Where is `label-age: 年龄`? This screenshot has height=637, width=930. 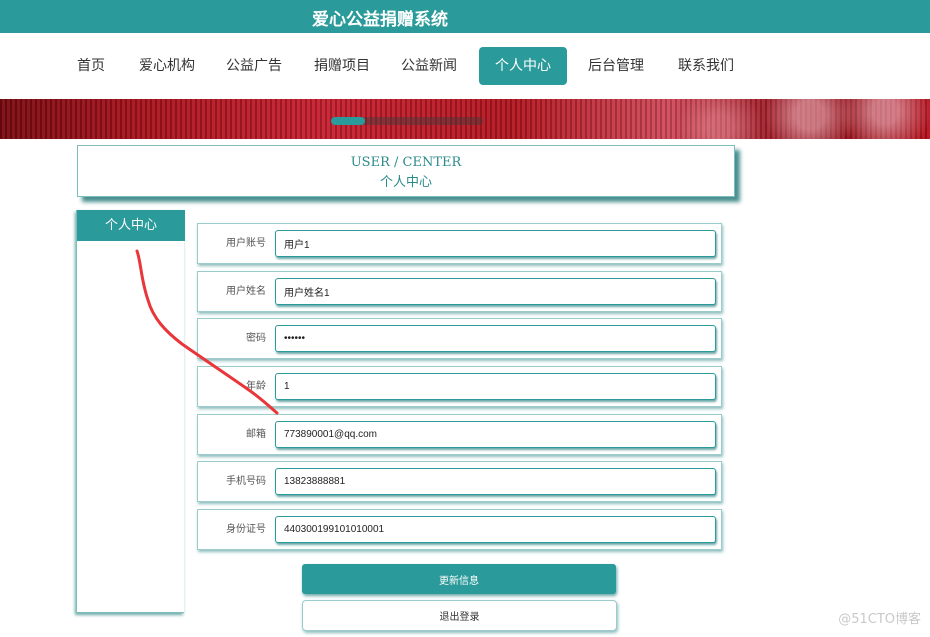
label-age: 年龄 is located at coordinates (256, 386).